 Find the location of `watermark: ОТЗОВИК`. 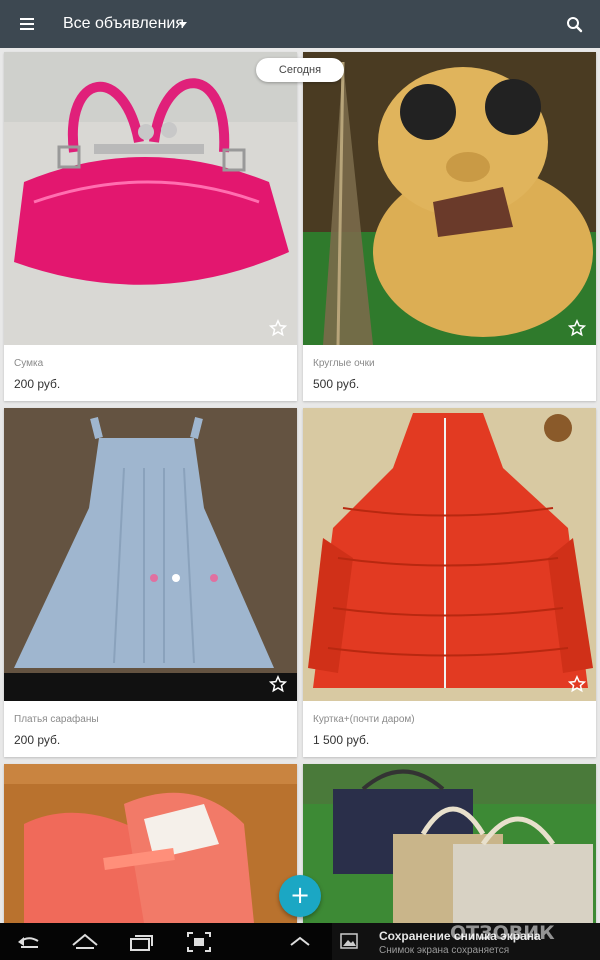

watermark: ОТЗОВИК is located at coordinates (502, 933).